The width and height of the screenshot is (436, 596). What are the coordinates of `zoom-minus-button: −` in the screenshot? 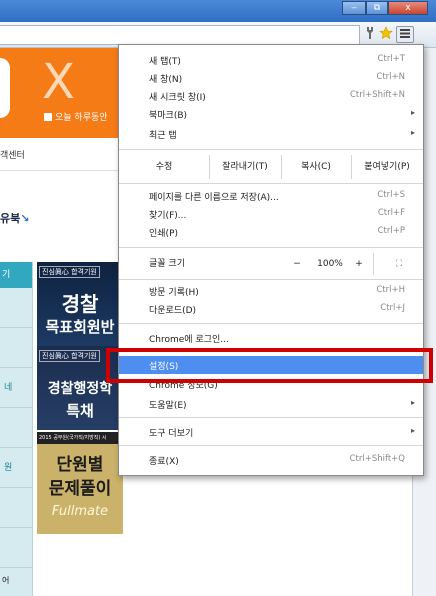 It's located at (297, 264).